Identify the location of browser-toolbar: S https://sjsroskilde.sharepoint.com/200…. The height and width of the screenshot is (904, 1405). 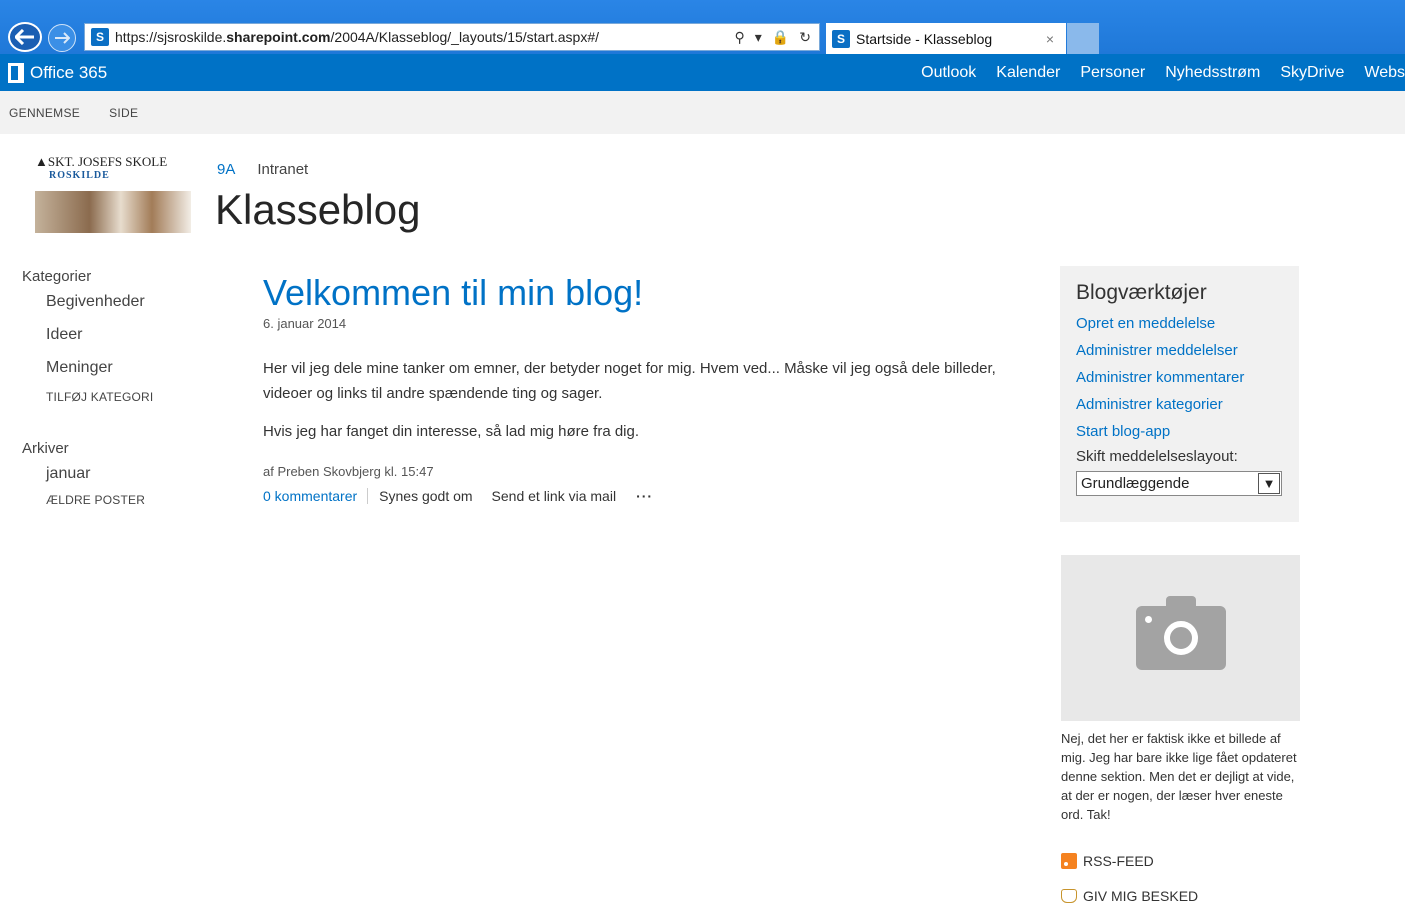
(702, 27).